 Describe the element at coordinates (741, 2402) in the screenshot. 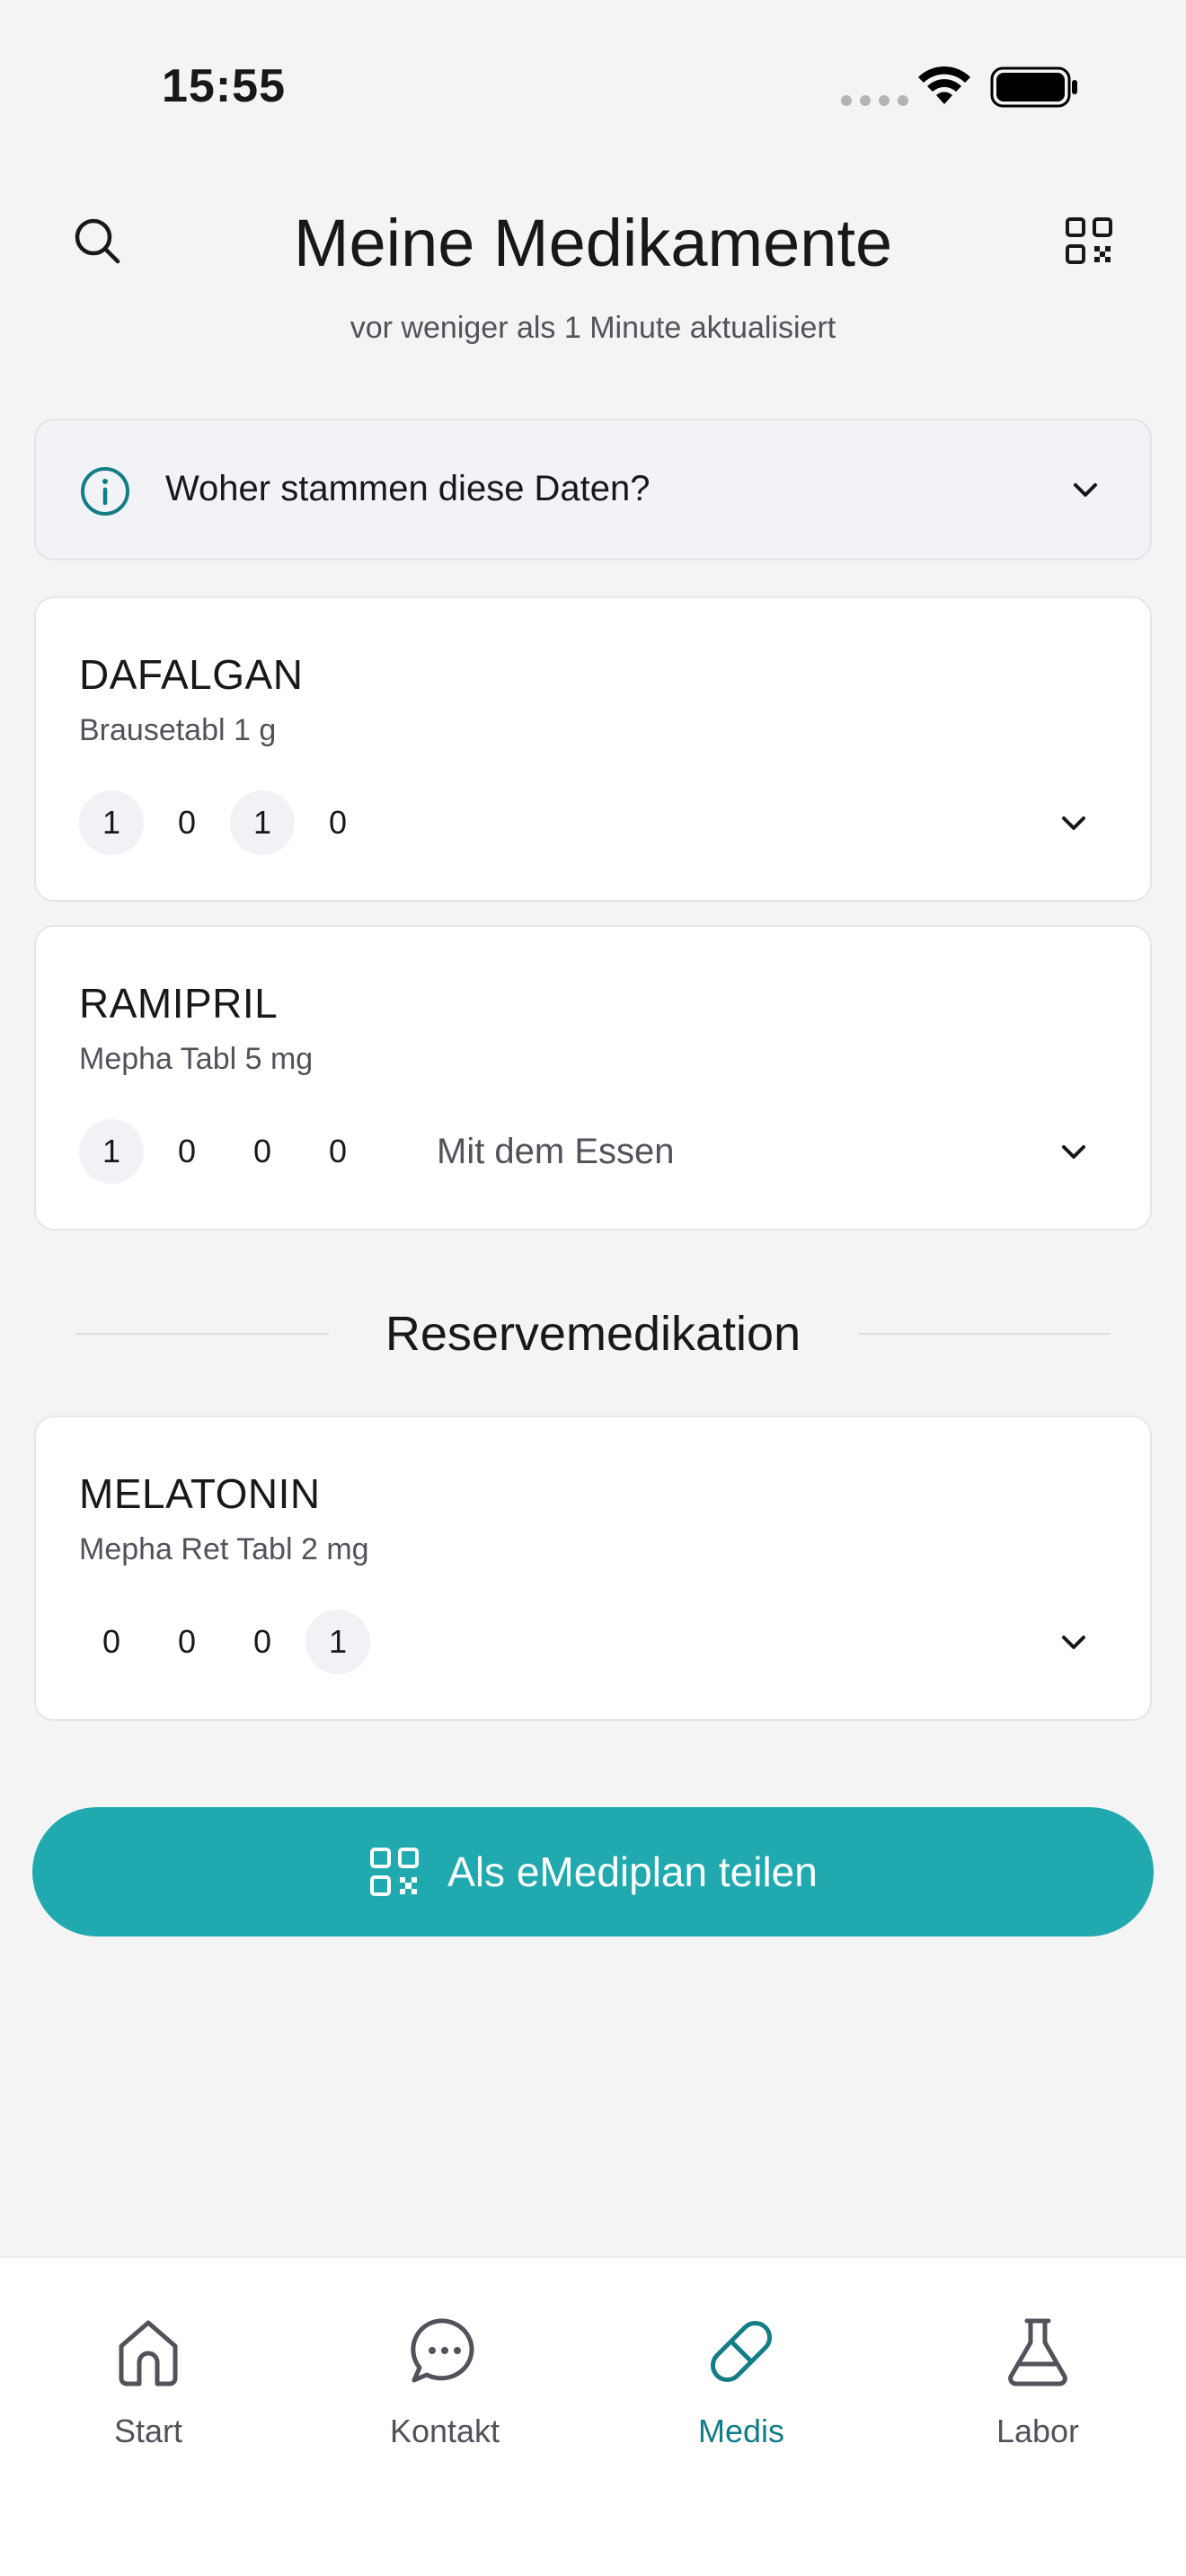

I see `tab-medis: Medis` at that location.